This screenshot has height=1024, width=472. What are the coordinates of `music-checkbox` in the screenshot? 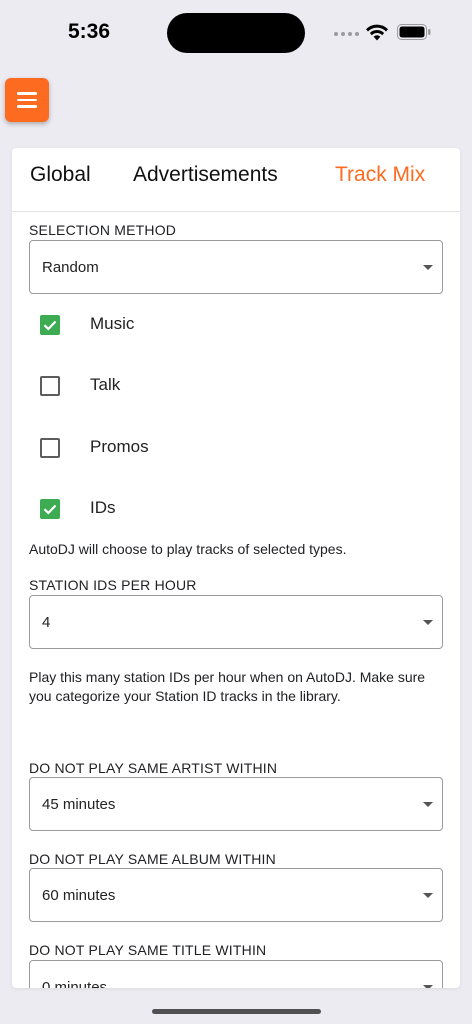 It's located at (50, 325).